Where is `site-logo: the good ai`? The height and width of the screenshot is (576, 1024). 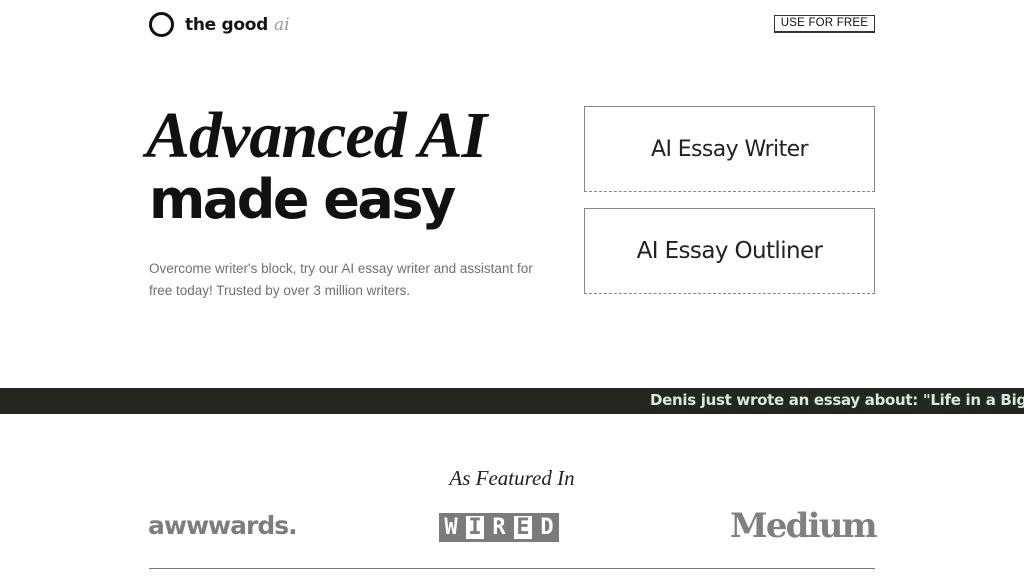
site-logo: the good ai is located at coordinates (219, 24).